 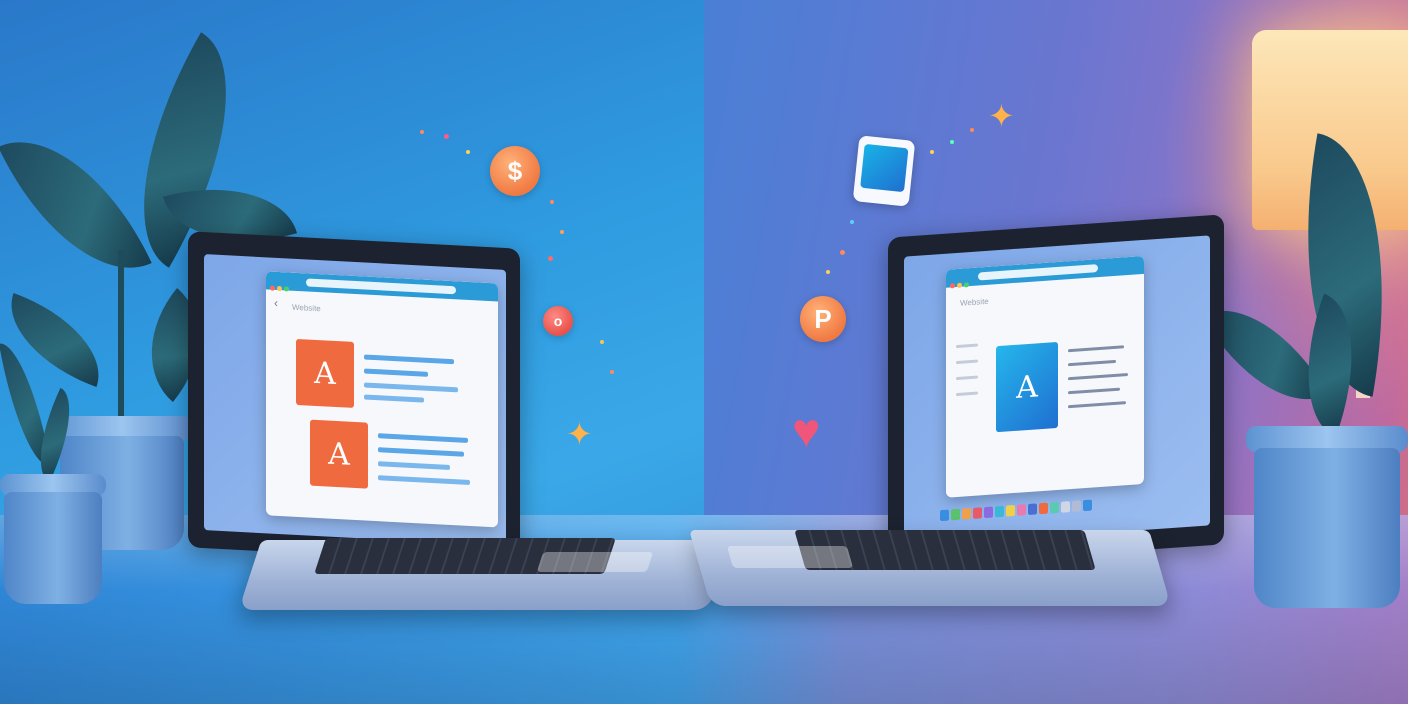 I want to click on right-trackpad, so click(x=790, y=557).